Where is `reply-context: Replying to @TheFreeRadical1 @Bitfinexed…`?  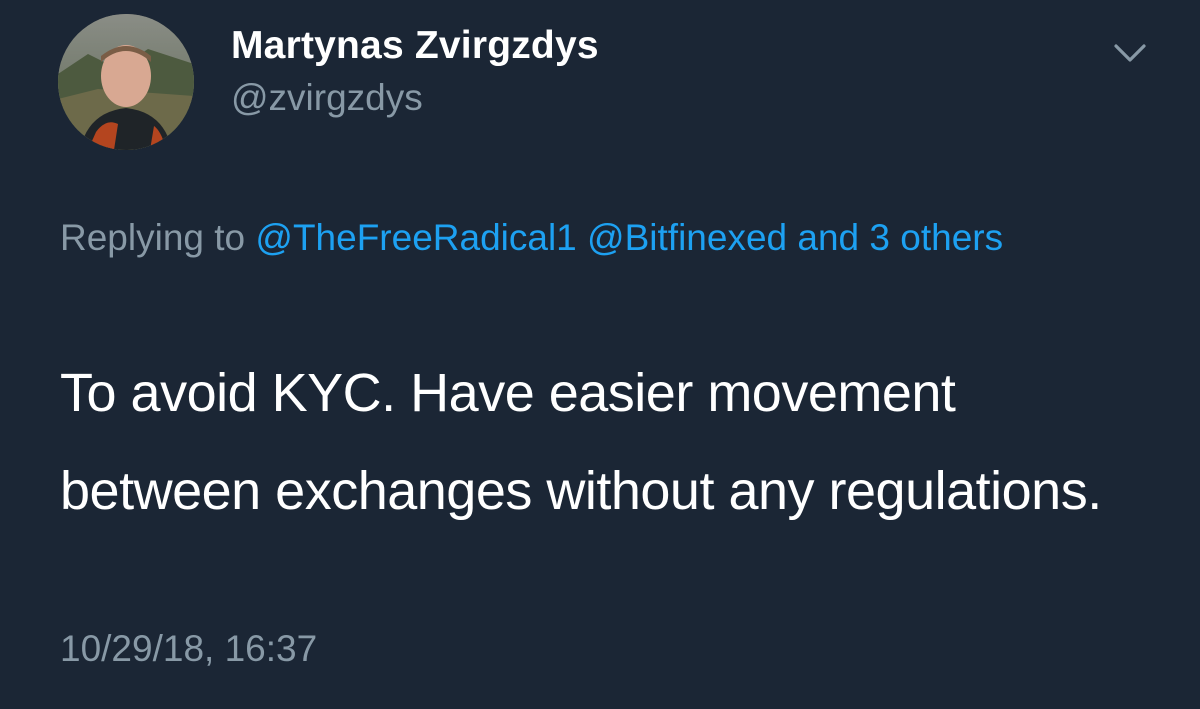 reply-context: Replying to @TheFreeRadical1 @Bitfinexed… is located at coordinates (585, 237).